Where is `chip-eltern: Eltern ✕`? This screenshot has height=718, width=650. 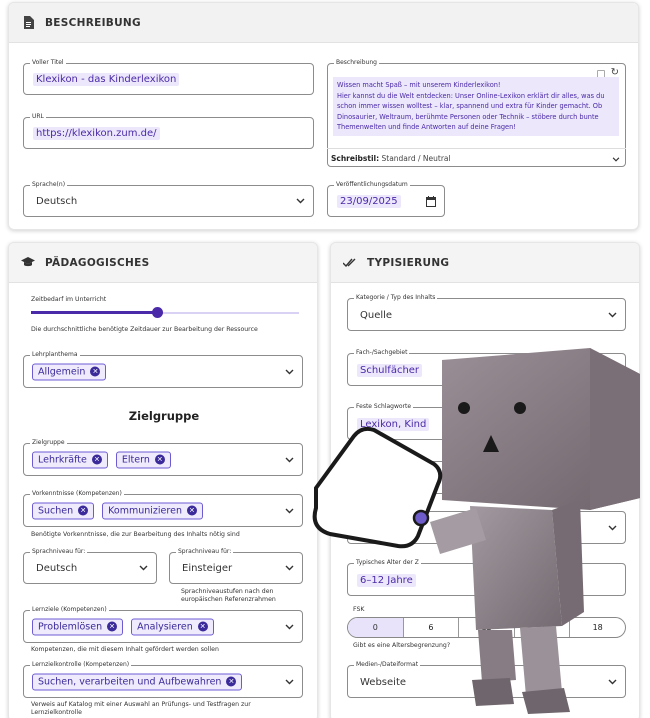 chip-eltern: Eltern ✕ is located at coordinates (143, 459).